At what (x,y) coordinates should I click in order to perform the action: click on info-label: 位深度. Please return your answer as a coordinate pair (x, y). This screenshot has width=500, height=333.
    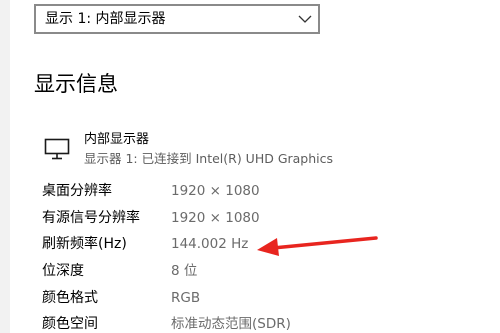
    Looking at the image, I should click on (63, 271).